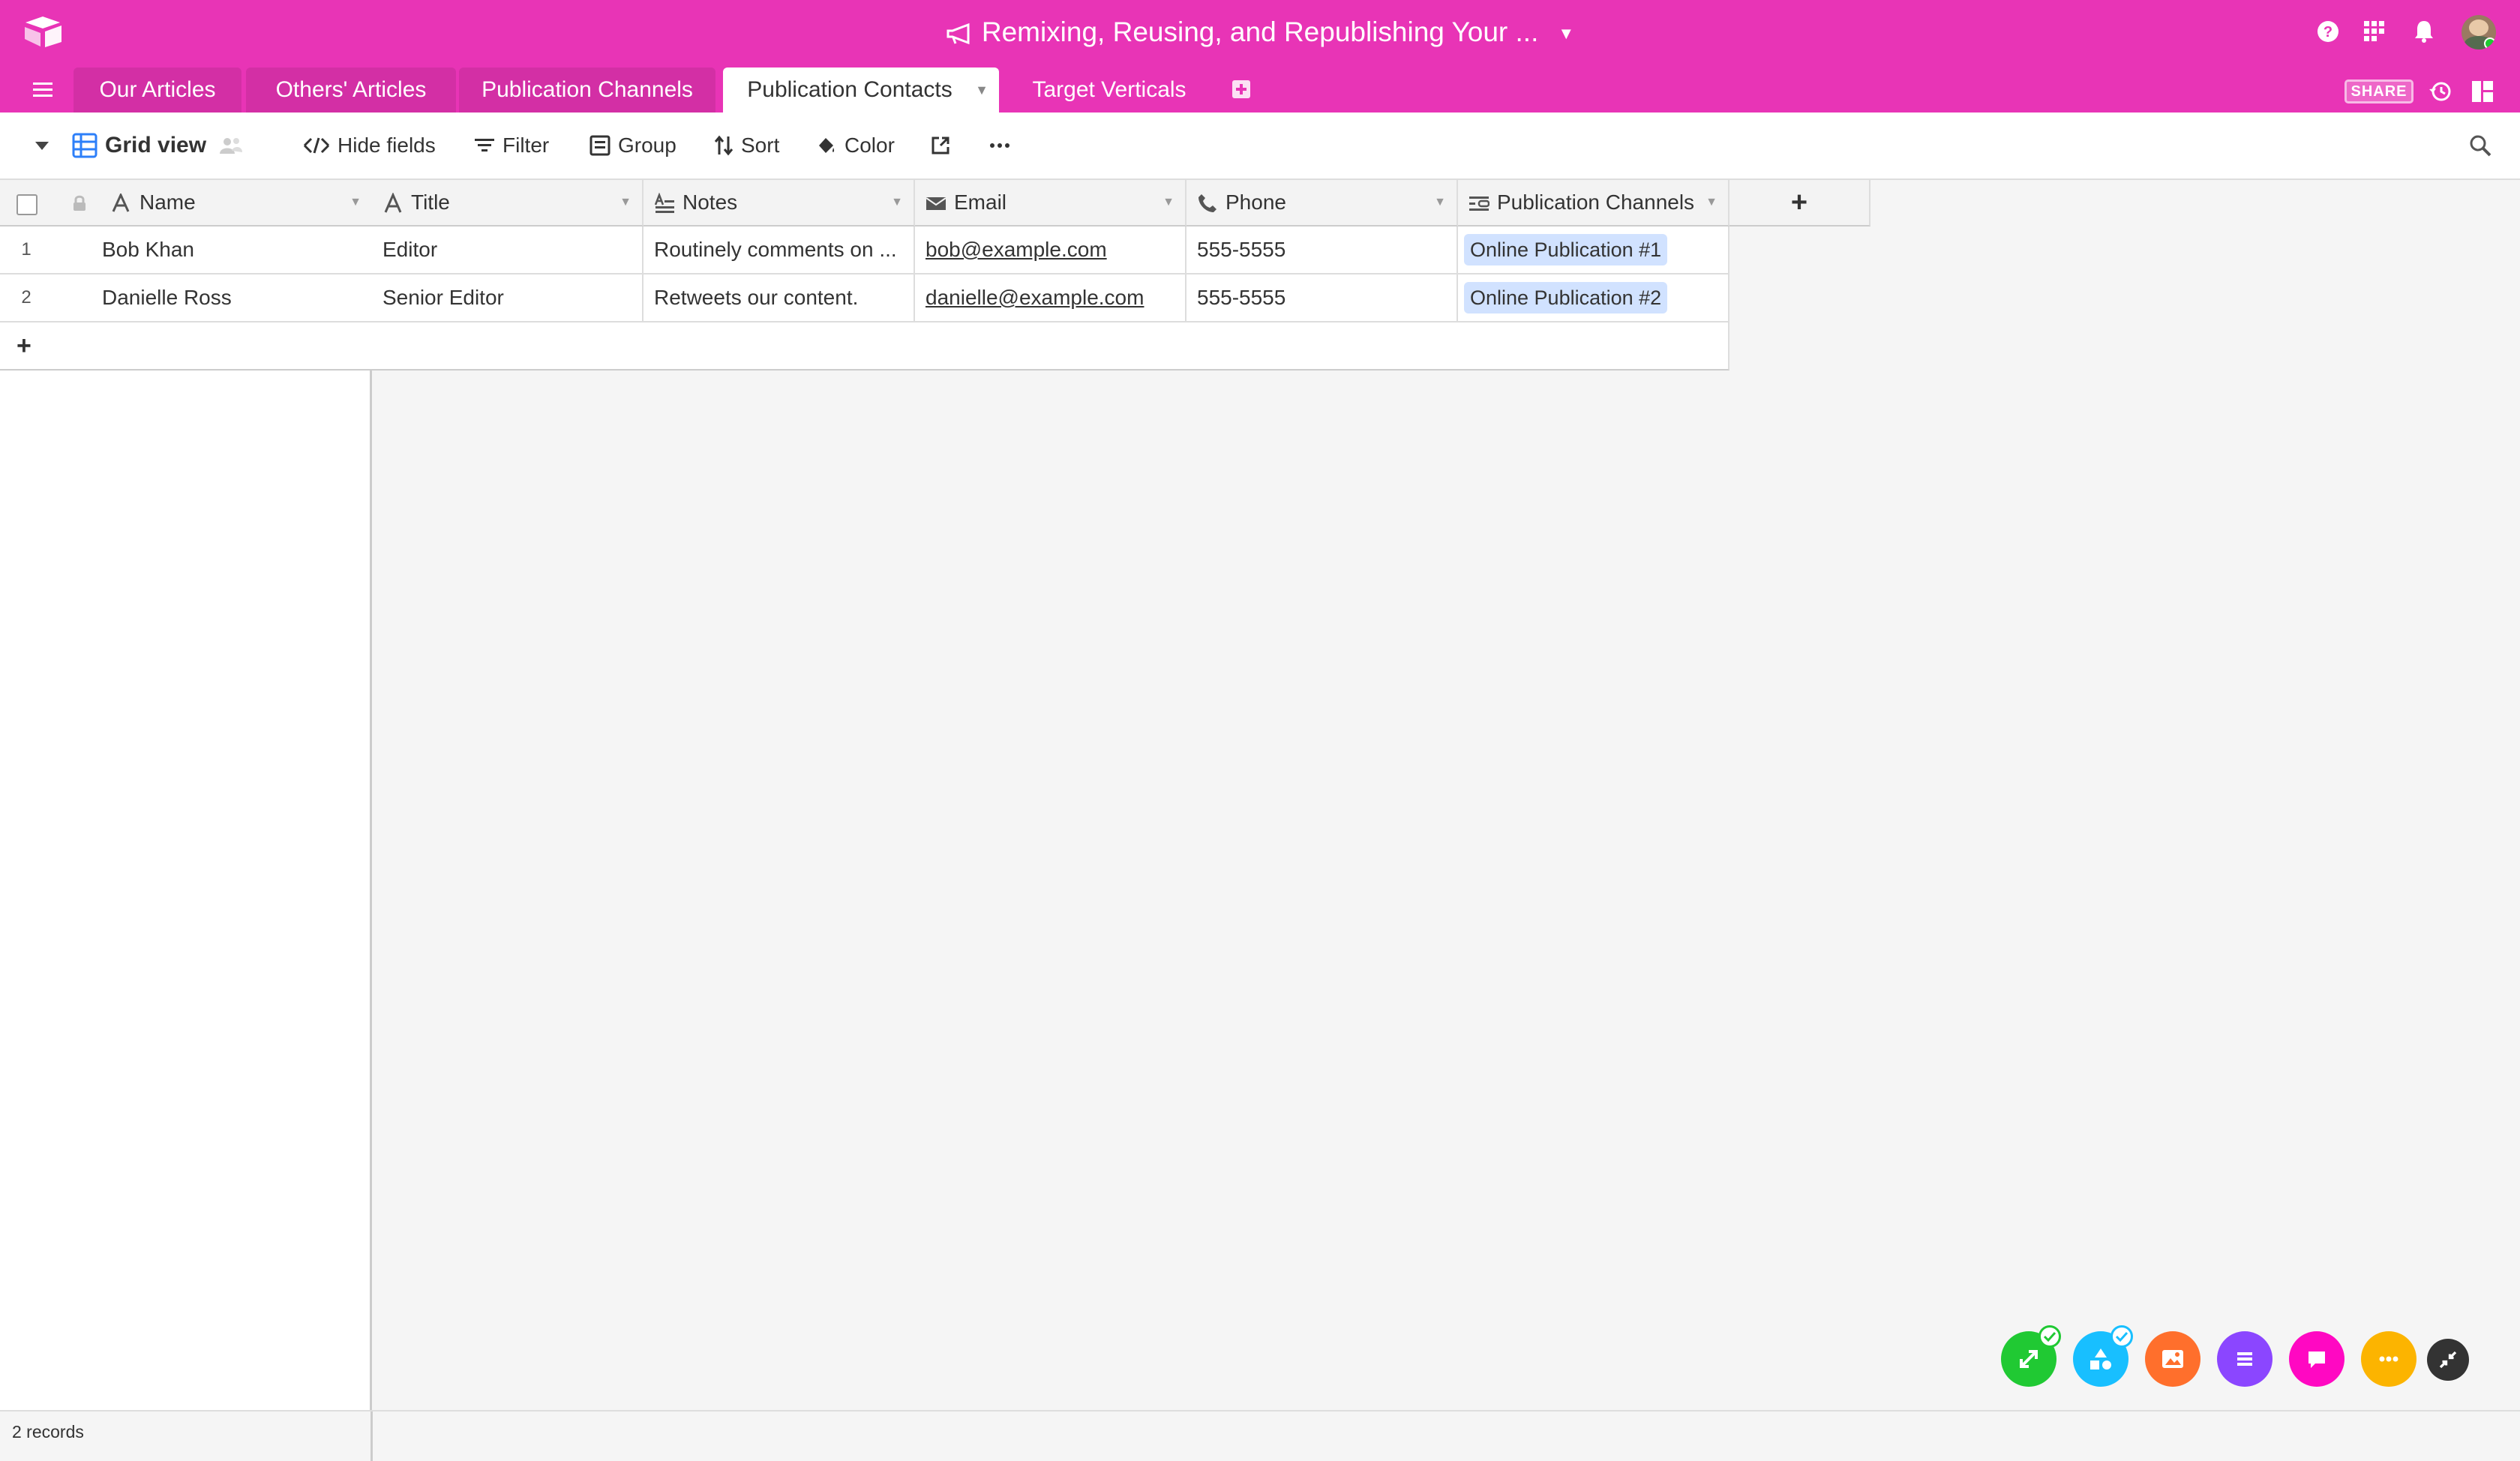  I want to click on tab-label: Publication Contacts, so click(849, 89).